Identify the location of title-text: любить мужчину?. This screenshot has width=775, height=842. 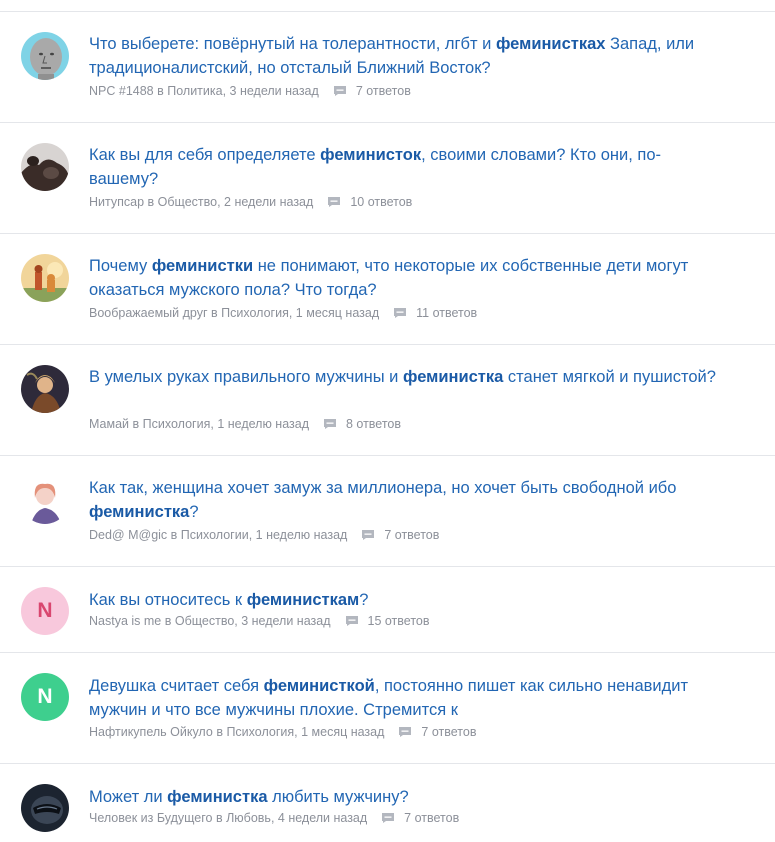
(338, 797).